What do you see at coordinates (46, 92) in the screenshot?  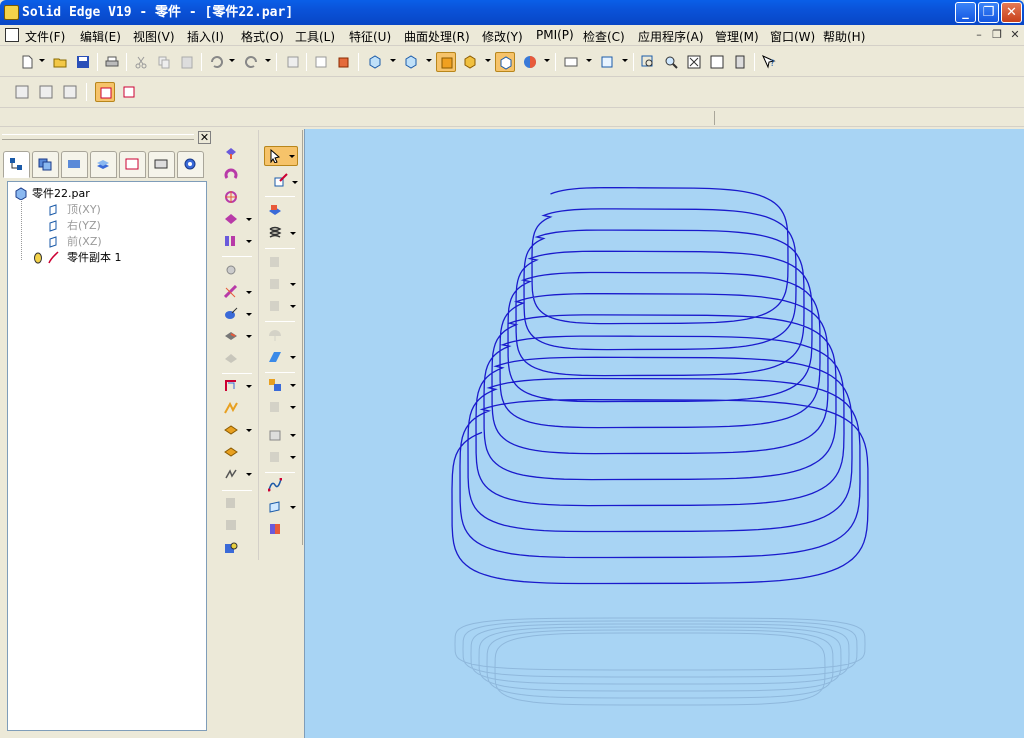 I see `feature-button` at bounding box center [46, 92].